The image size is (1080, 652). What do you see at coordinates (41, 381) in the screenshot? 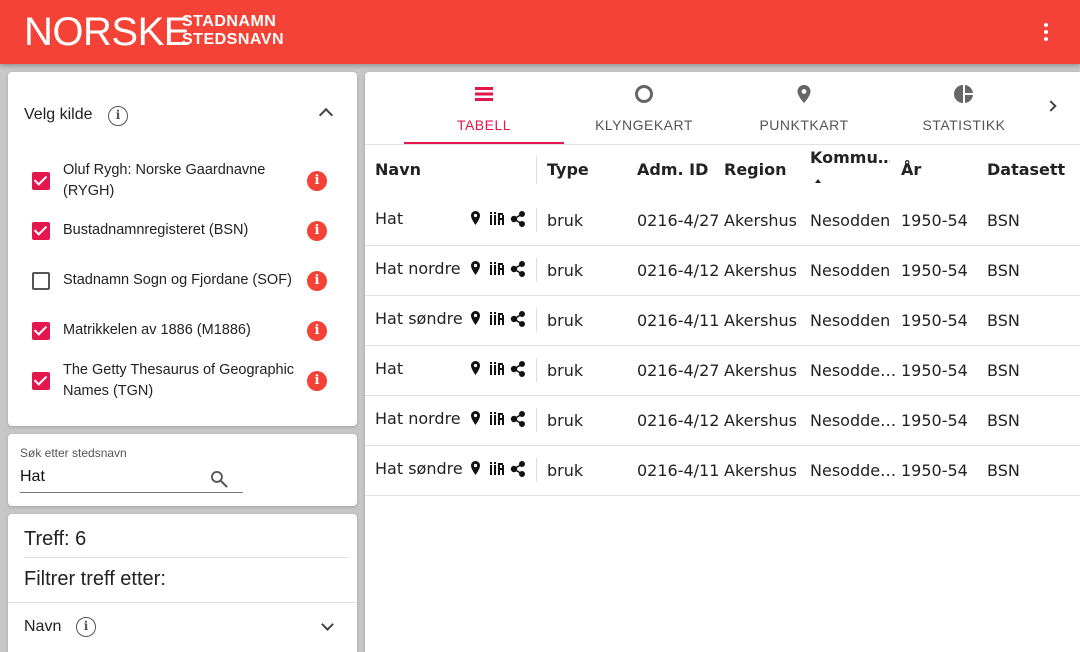
I see `checkbox-tgn` at bounding box center [41, 381].